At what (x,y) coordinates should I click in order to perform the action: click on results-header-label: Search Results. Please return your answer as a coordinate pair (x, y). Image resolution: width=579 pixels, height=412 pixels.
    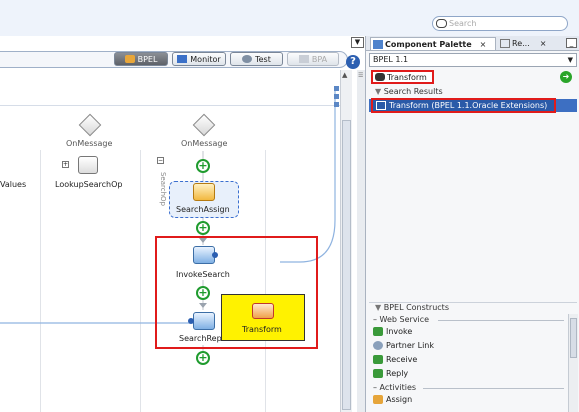
    Looking at the image, I should click on (413, 91).